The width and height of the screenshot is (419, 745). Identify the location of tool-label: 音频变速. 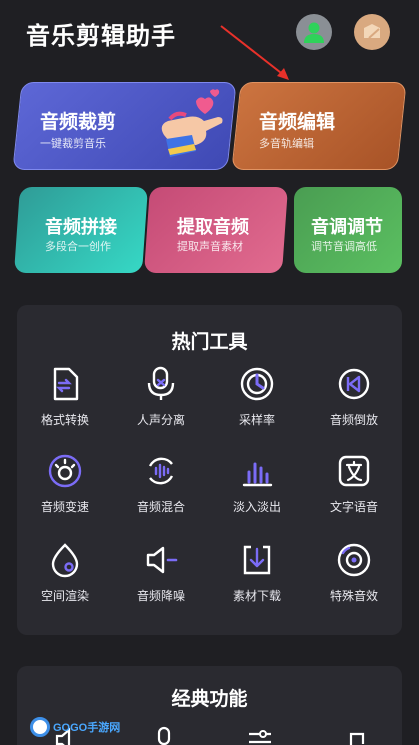
(64, 507).